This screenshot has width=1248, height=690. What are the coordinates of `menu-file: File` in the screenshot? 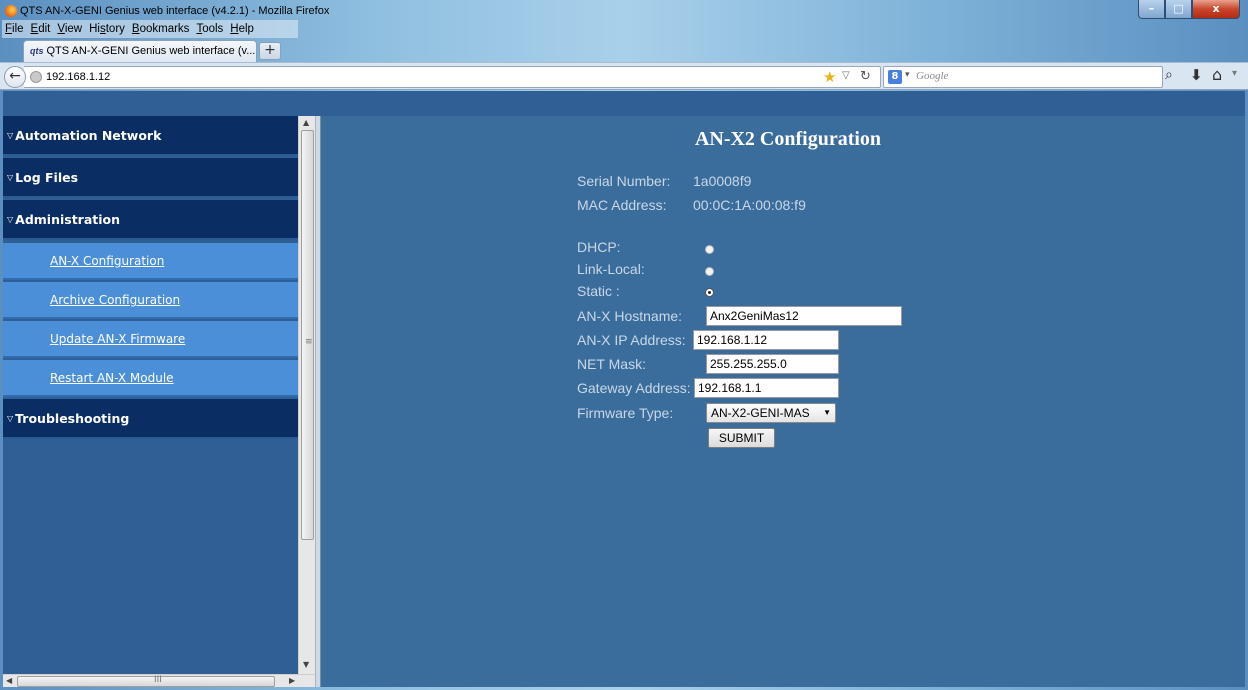 It's located at (14, 29).